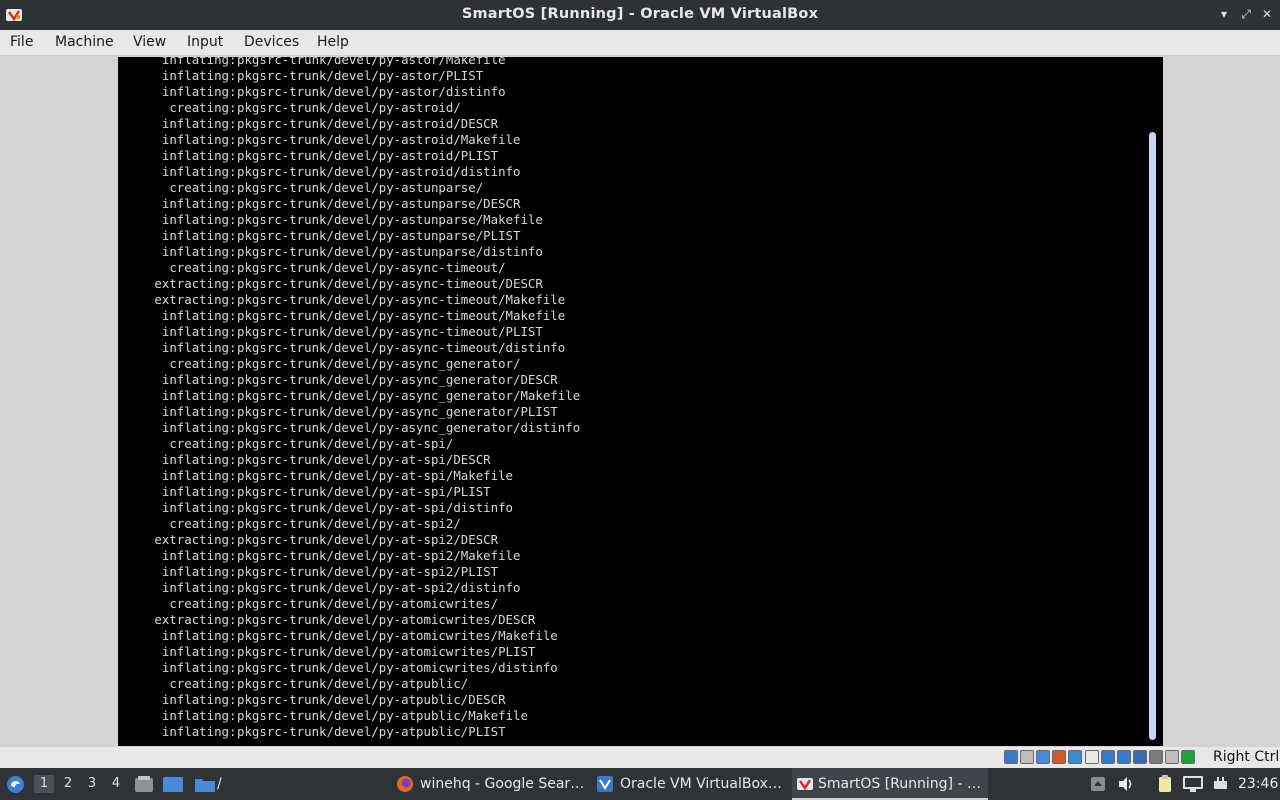 Image resolution: width=1280 pixels, height=800 pixels. Describe the element at coordinates (379, 235) in the screenshot. I see `console-path: pkgsrc-trunk/devel/py-astunparse/PLIST` at that location.